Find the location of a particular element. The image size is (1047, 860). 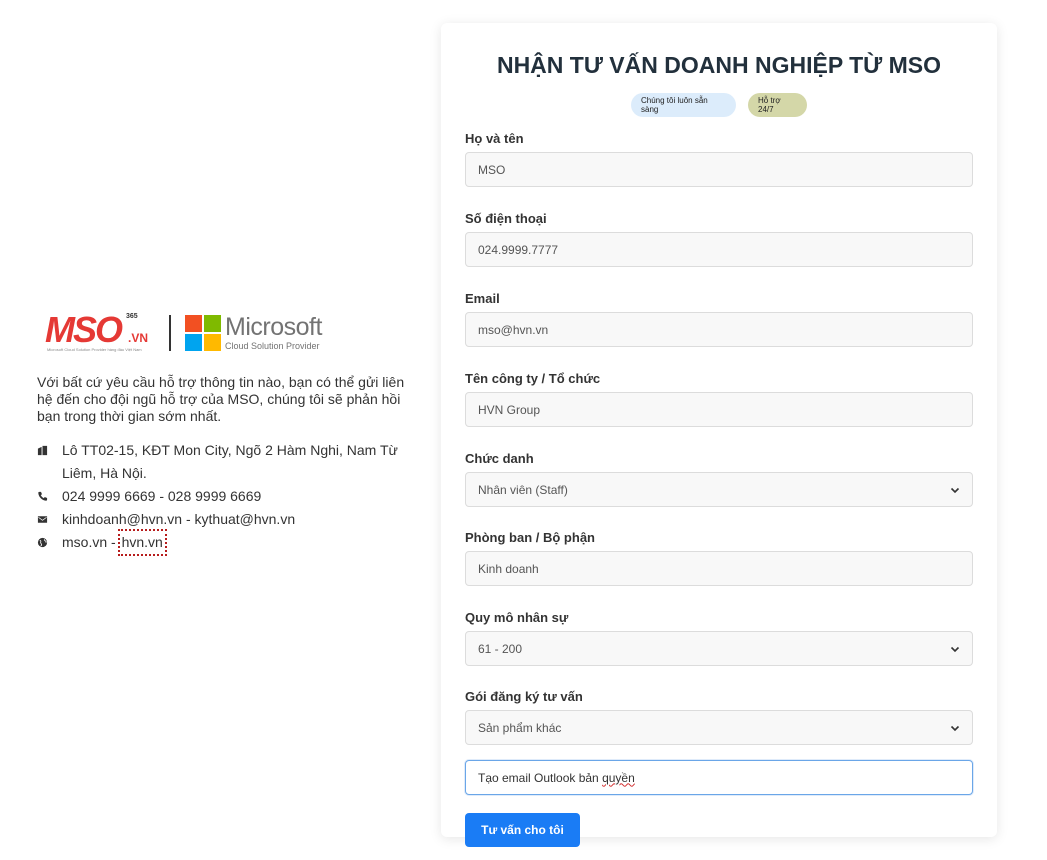

field-phone: Số điện thoại 024.9999.7777 is located at coordinates (719, 239).